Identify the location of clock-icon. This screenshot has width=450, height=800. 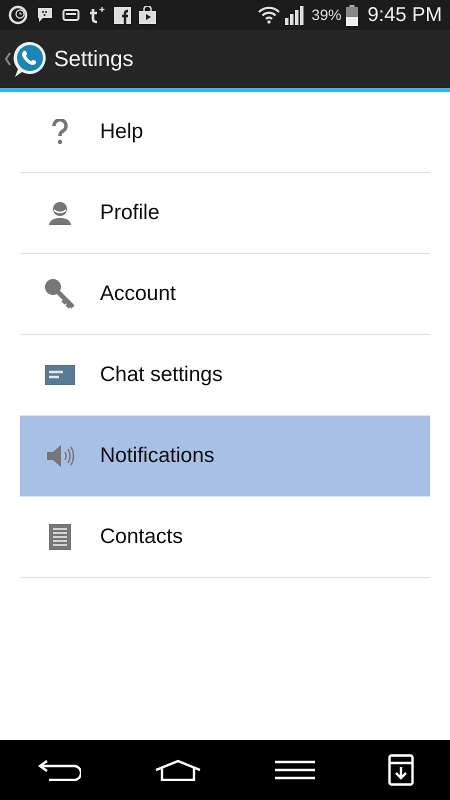
(18, 15).